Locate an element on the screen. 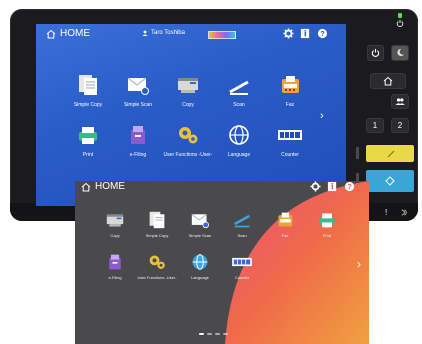 This screenshot has width=422, height=344. user-name: Taro Toshiba is located at coordinates (168, 33).